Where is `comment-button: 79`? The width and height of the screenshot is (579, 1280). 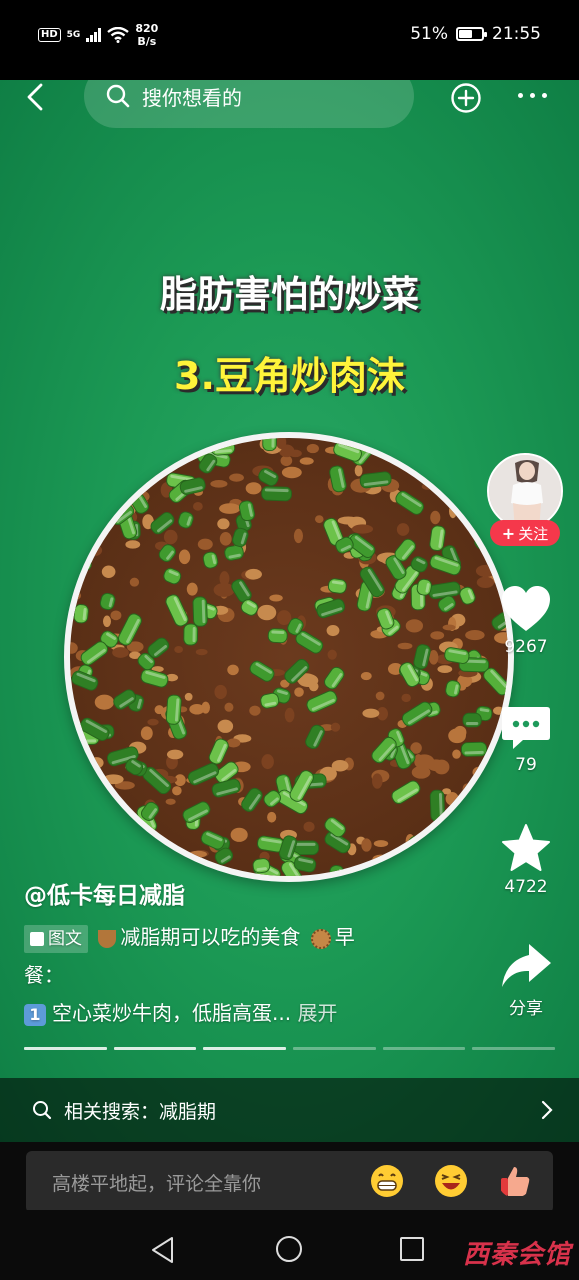 comment-button: 79 is located at coordinates (526, 740).